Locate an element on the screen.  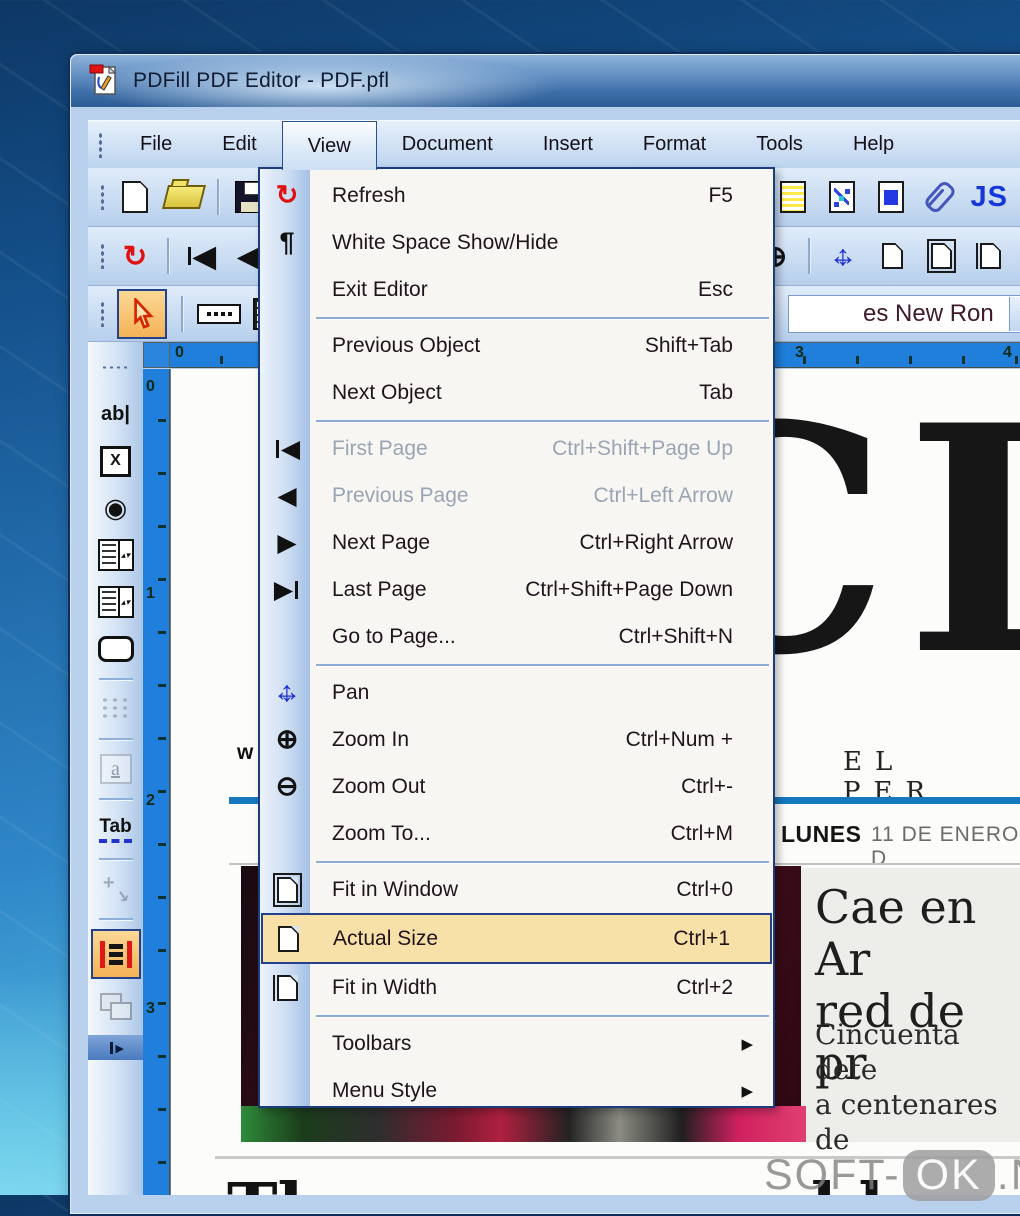
menu-format: Format is located at coordinates (674, 144).